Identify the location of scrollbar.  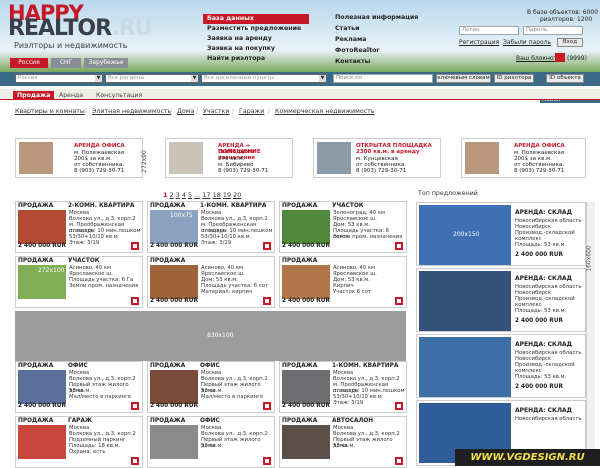
(590, 334).